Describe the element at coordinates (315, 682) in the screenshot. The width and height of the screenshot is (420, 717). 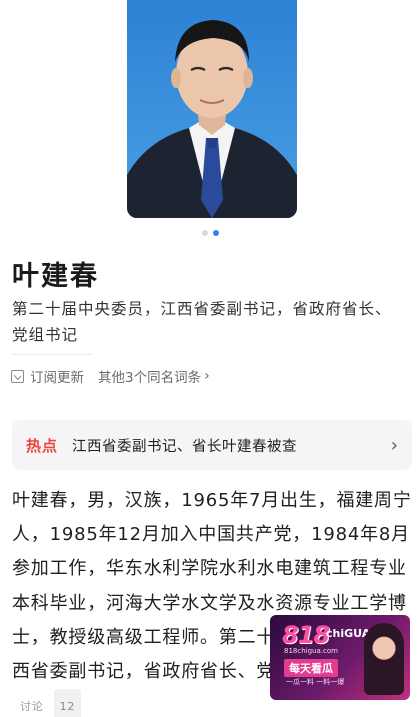
I see `ad-subtext: 一瓜一料 一料一爆` at that location.